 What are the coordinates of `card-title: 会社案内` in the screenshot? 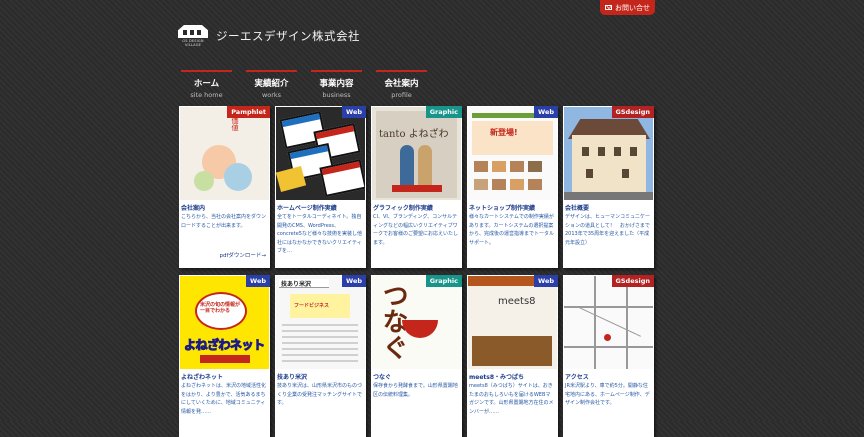 It's located at (193, 207).